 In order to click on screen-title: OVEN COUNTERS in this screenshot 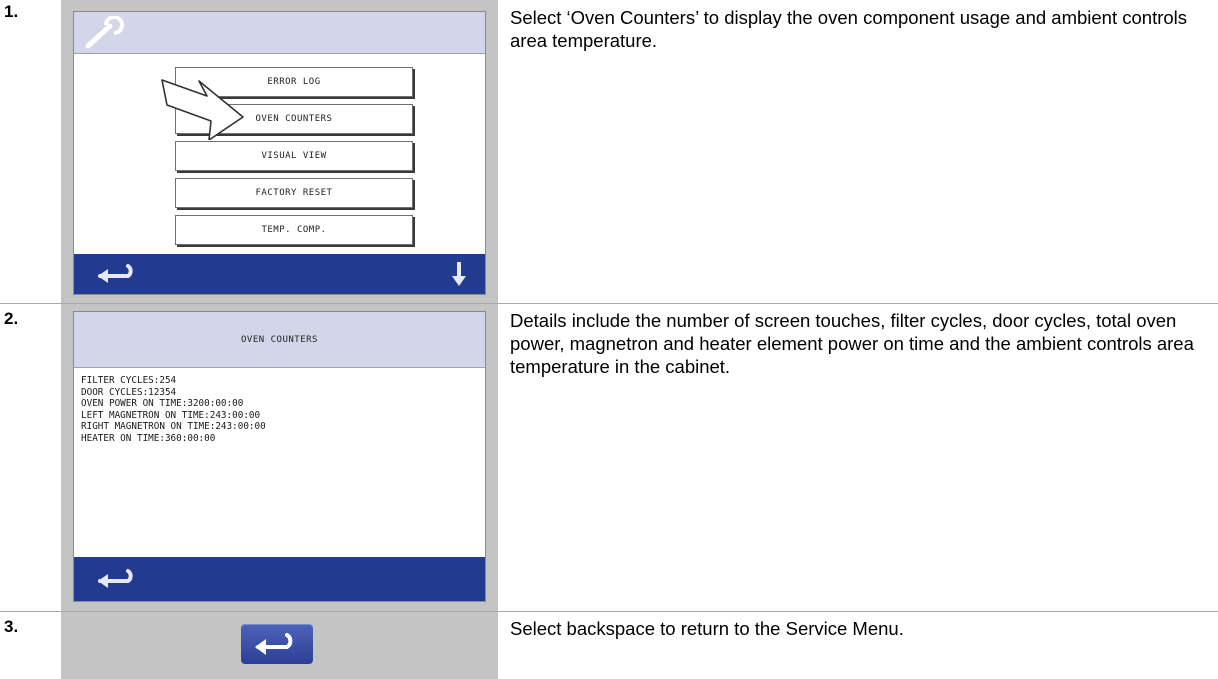, I will do `click(279, 339)`.